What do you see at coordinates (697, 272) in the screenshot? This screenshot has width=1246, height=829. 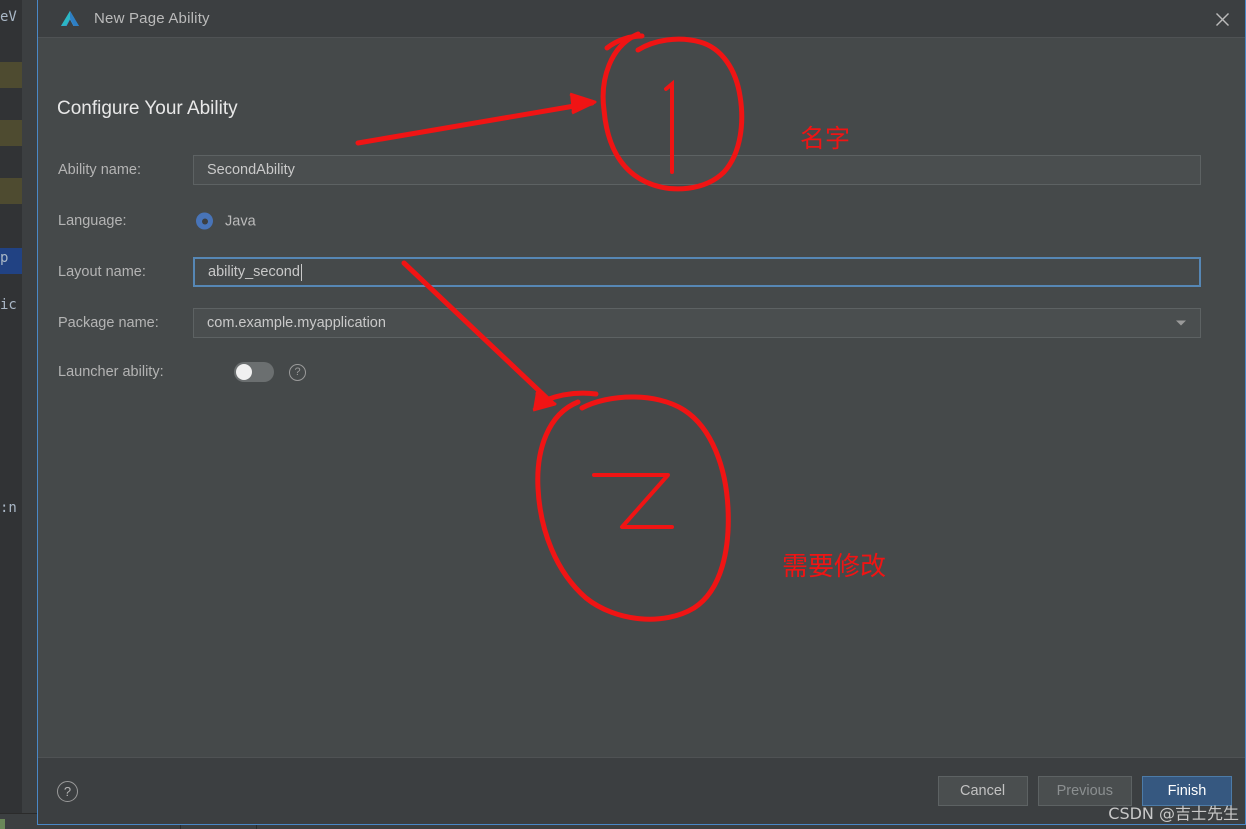 I see `layout-name-input: ability_second` at bounding box center [697, 272].